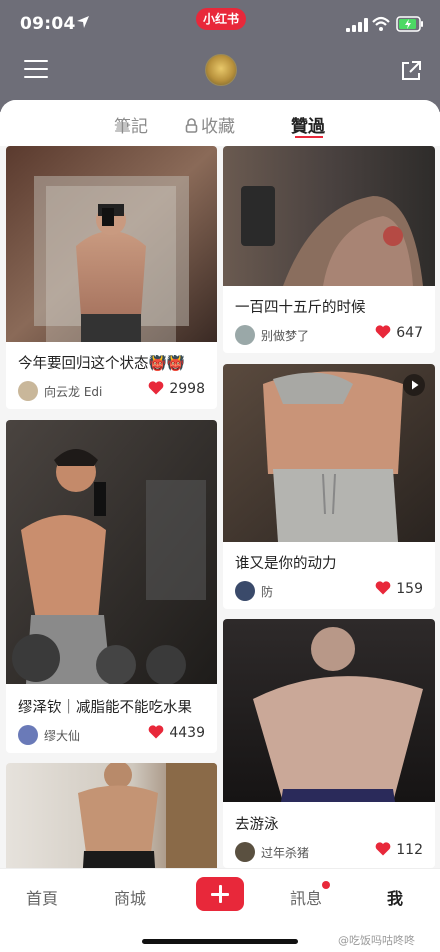 This screenshot has height=952, width=440. I want to click on profile-tabs: 筆記 收藏 贊過, so click(220, 123).